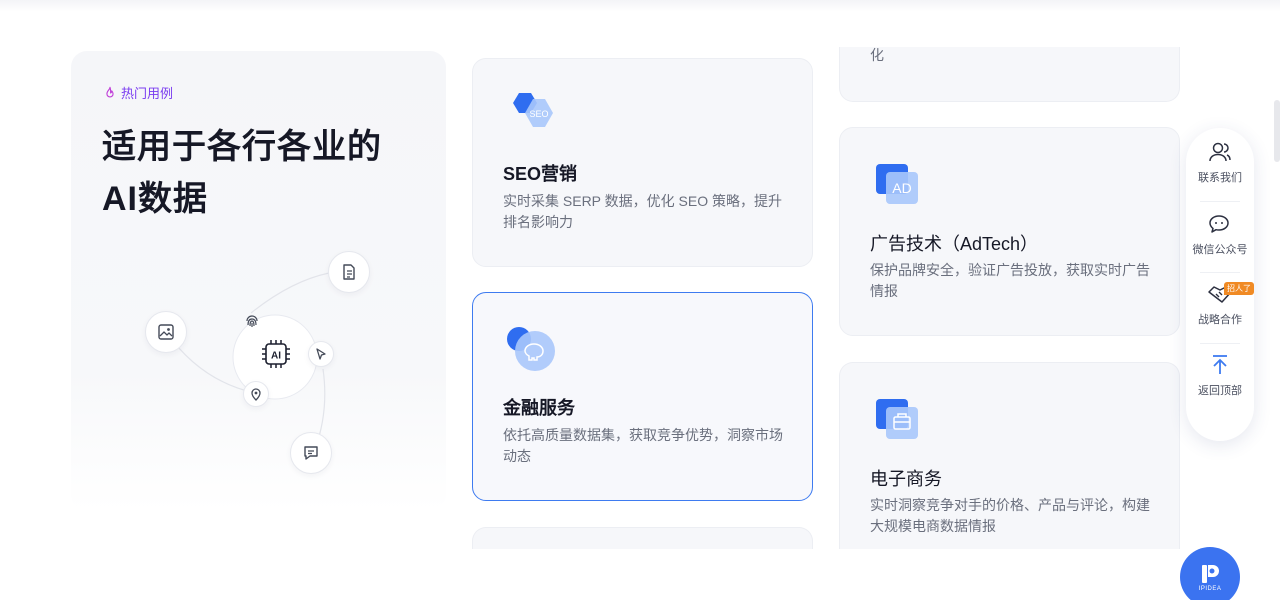  What do you see at coordinates (897, 419) in the screenshot?
I see `shopping-bag-icon` at bounding box center [897, 419].